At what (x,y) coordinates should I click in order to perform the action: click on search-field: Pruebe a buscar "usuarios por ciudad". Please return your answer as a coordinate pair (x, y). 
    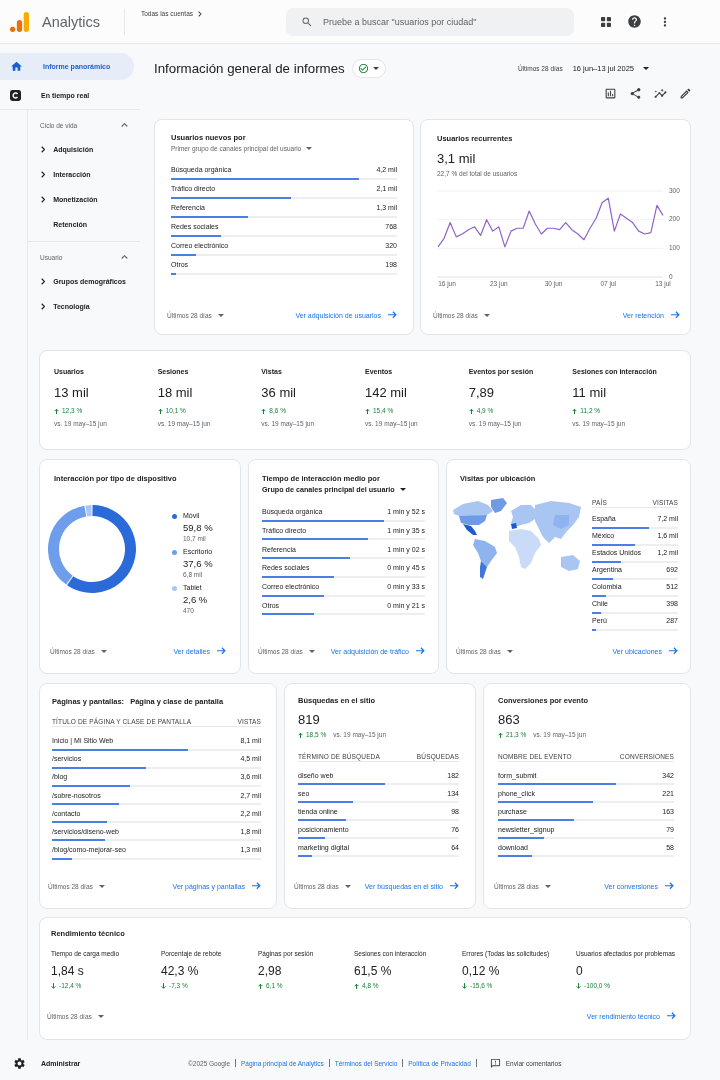
    Looking at the image, I should click on (430, 21).